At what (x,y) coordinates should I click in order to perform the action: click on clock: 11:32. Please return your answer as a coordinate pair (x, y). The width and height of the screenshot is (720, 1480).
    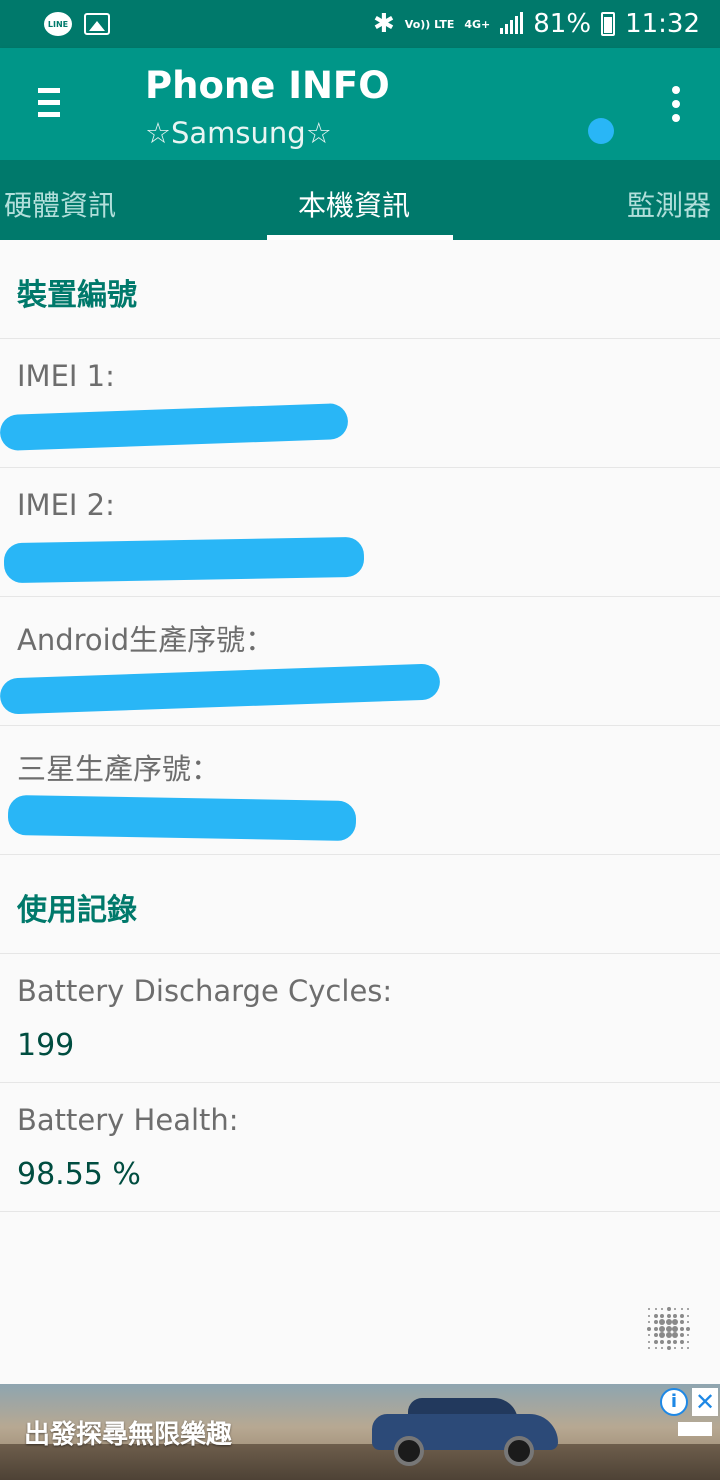
    Looking at the image, I should click on (662, 24).